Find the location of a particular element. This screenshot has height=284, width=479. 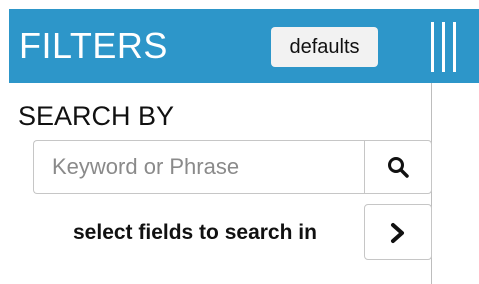

resize-handle-icon is located at coordinates (446, 47).